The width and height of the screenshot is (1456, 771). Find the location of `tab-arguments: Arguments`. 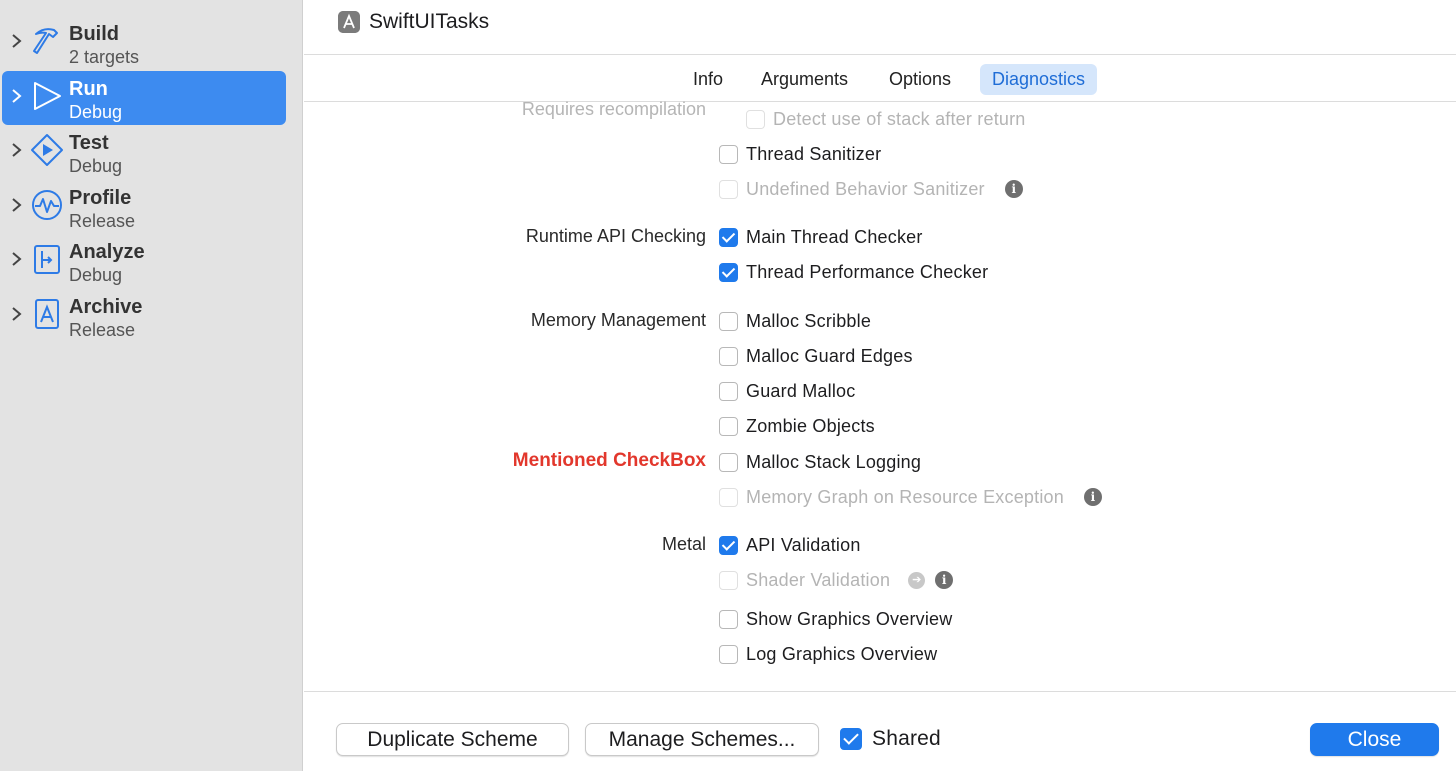

tab-arguments: Arguments is located at coordinates (804, 79).